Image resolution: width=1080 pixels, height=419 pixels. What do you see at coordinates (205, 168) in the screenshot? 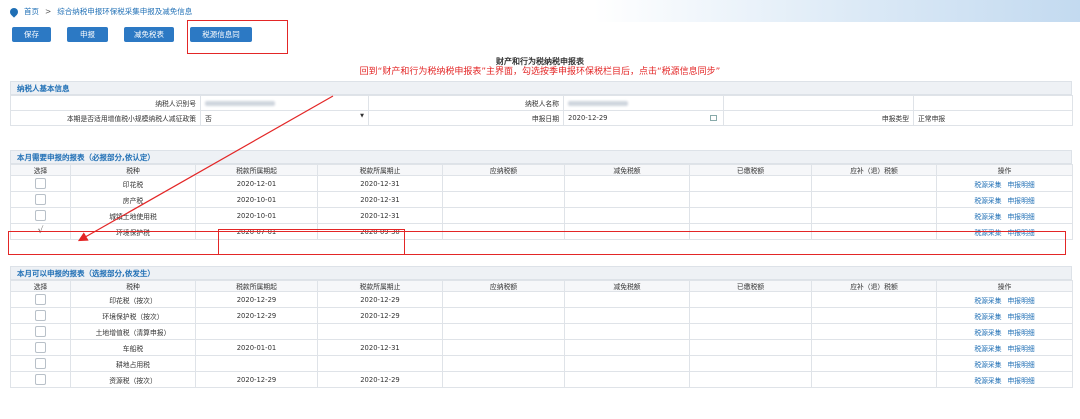
I see `annotation-arrow` at bounding box center [205, 168].